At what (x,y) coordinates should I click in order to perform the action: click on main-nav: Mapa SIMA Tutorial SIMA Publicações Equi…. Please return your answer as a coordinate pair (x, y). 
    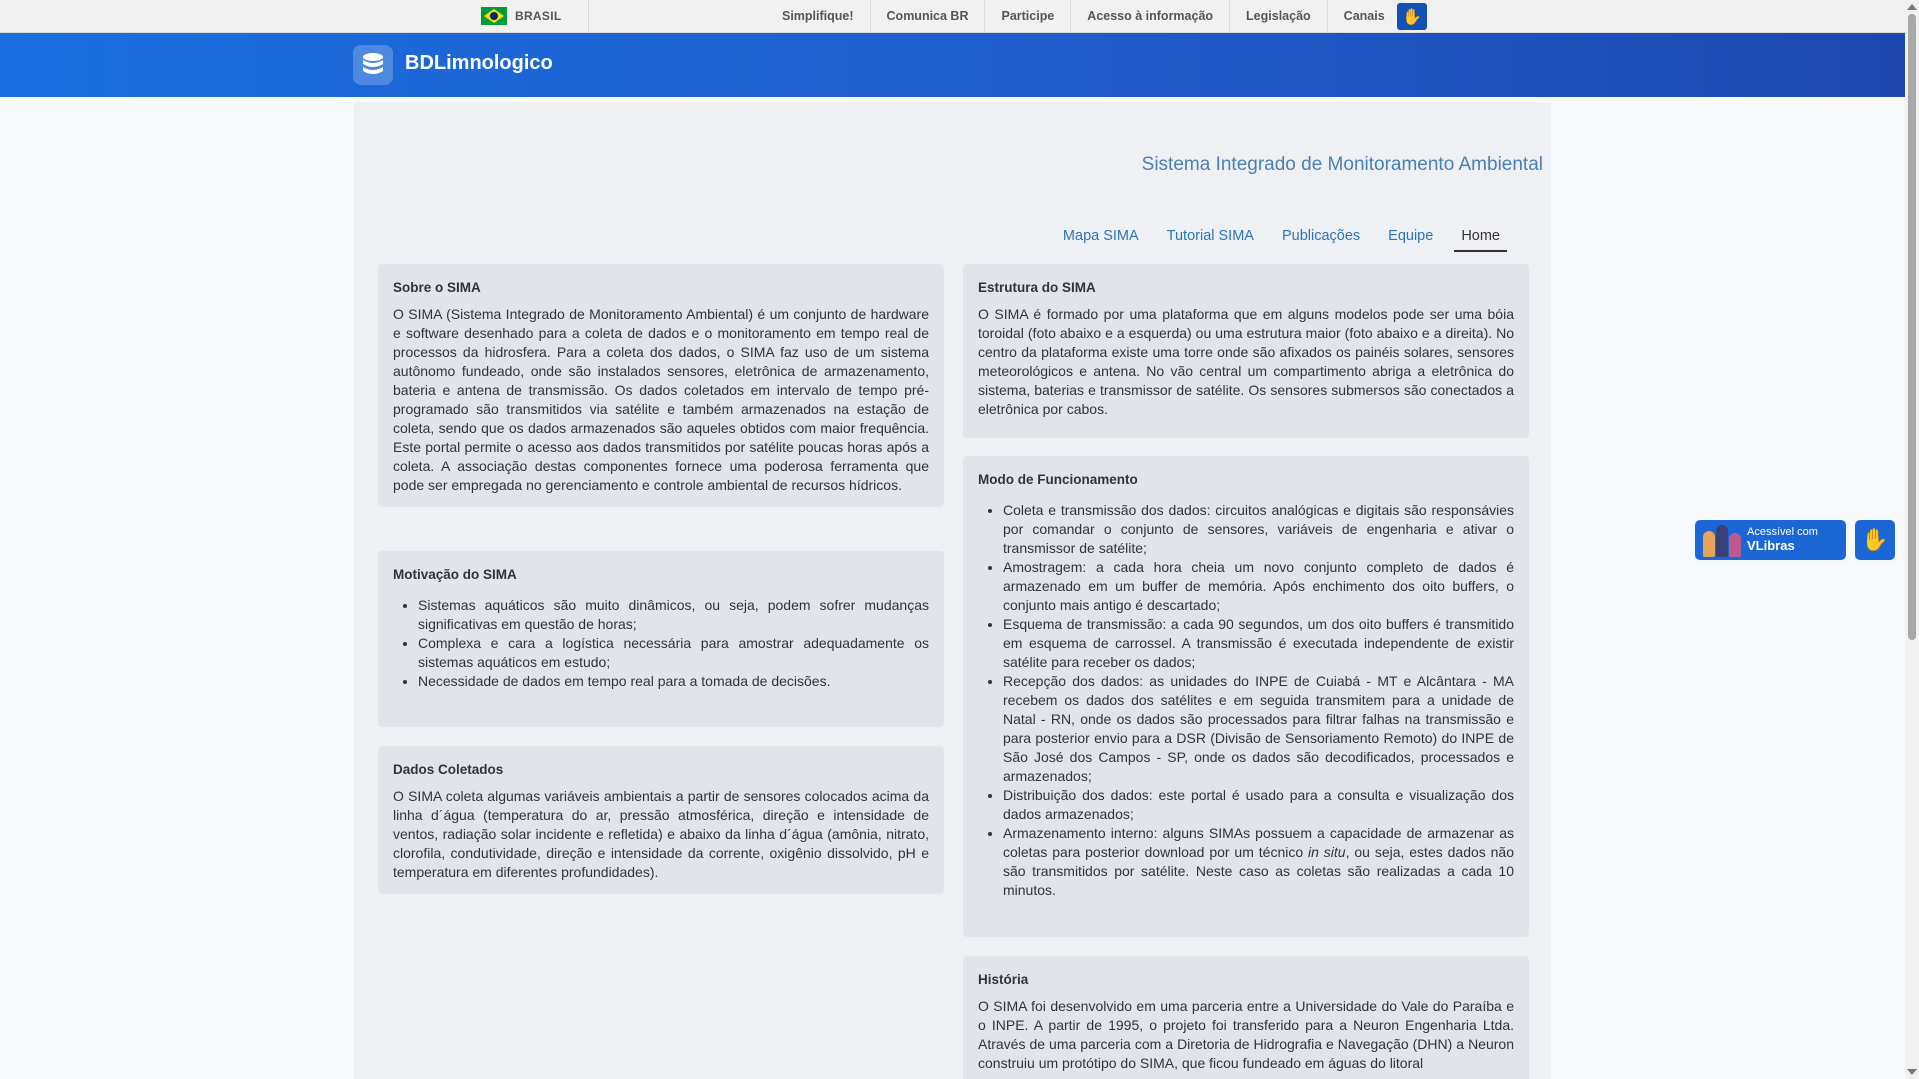
    Looking at the image, I should click on (1274, 237).